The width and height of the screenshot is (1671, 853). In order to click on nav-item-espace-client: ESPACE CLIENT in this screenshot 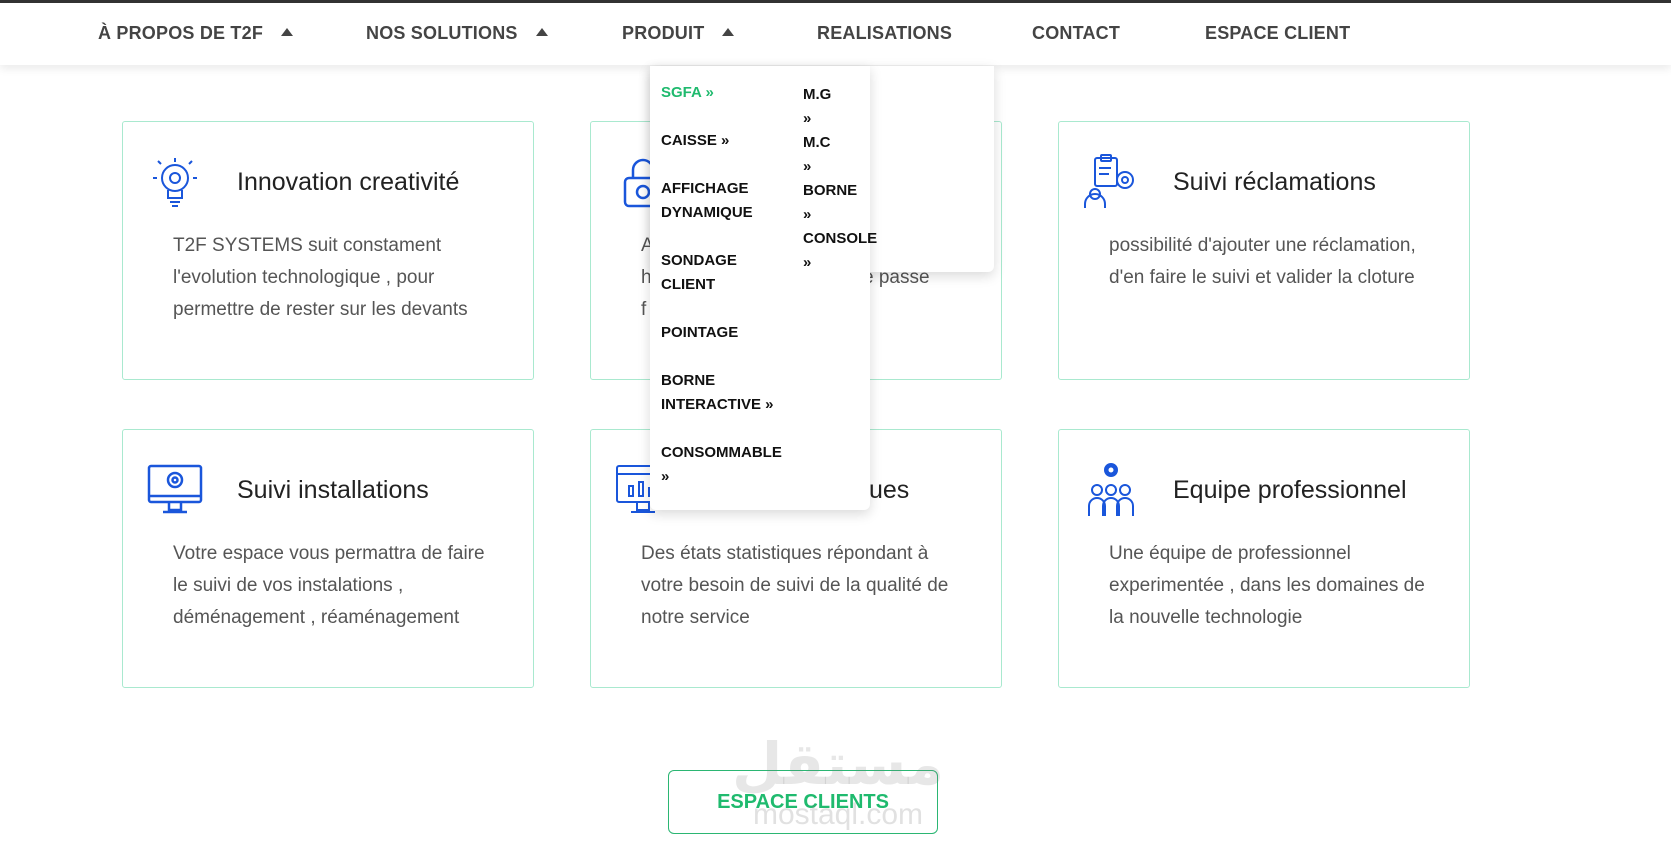, I will do `click(1277, 33)`.